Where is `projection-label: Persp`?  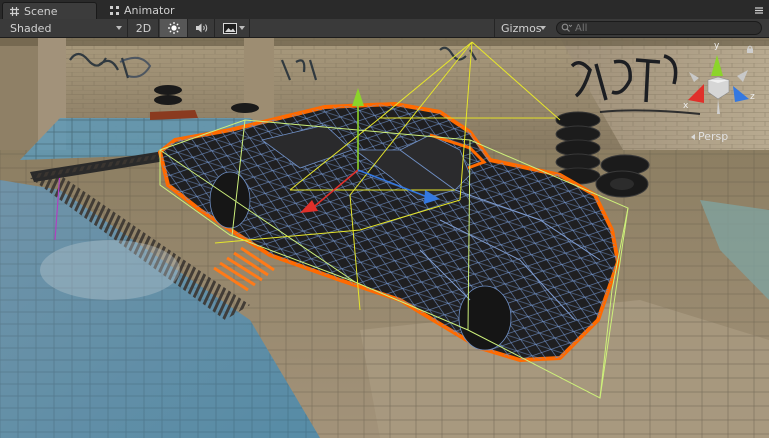
projection-label: Persp is located at coordinates (713, 136).